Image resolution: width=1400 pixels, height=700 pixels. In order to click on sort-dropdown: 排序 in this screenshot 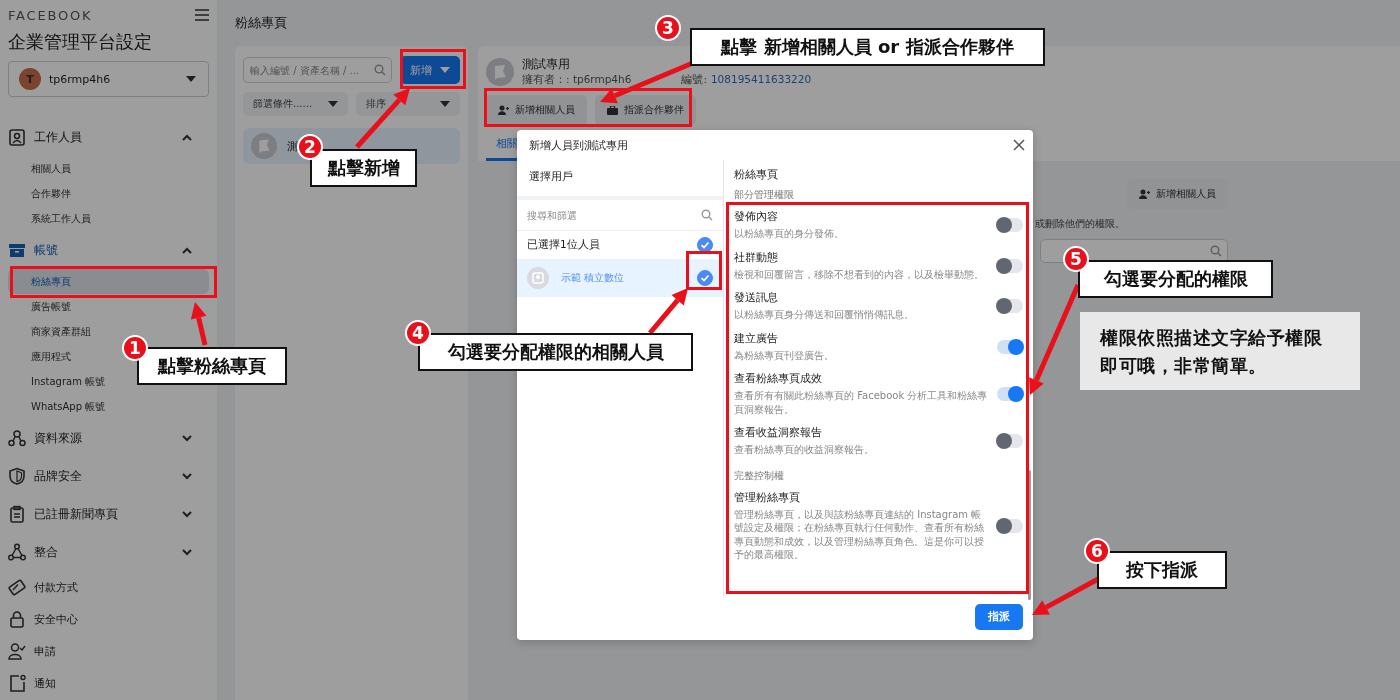, I will do `click(407, 104)`.